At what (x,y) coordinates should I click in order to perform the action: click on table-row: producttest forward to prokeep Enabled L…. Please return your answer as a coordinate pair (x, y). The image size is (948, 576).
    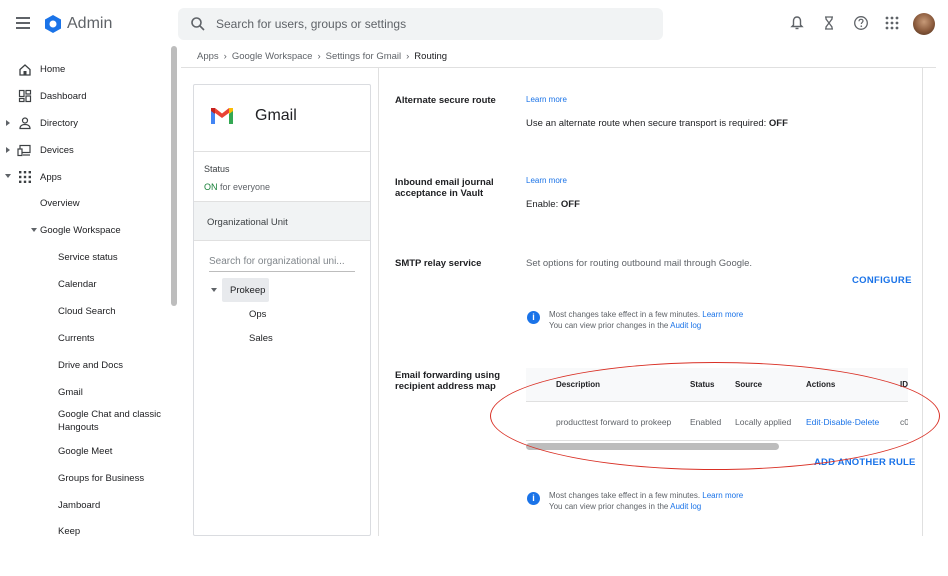
    Looking at the image, I should click on (717, 422).